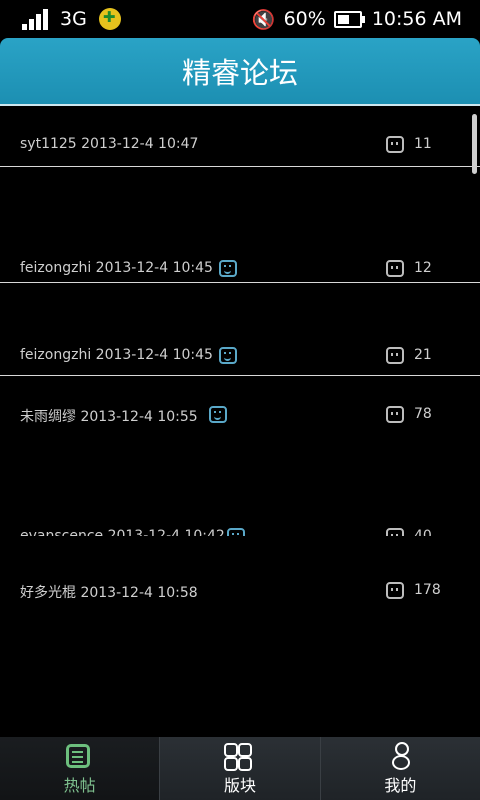 The image size is (480, 800). What do you see at coordinates (427, 590) in the screenshot?
I see `reply-count: 178` at bounding box center [427, 590].